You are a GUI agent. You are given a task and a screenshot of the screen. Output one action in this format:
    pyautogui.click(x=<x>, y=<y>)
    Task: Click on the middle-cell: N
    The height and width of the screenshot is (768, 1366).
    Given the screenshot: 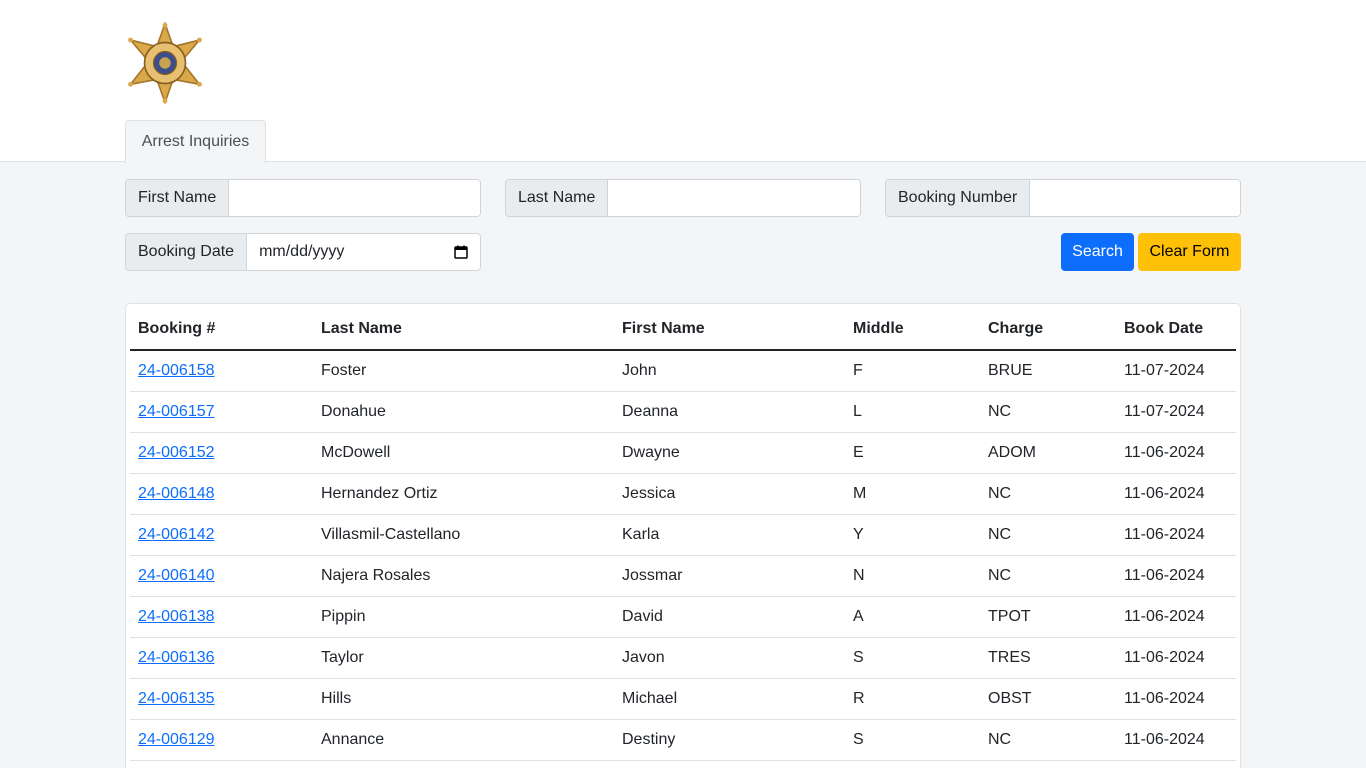 What is the action you would take?
    pyautogui.click(x=912, y=576)
    